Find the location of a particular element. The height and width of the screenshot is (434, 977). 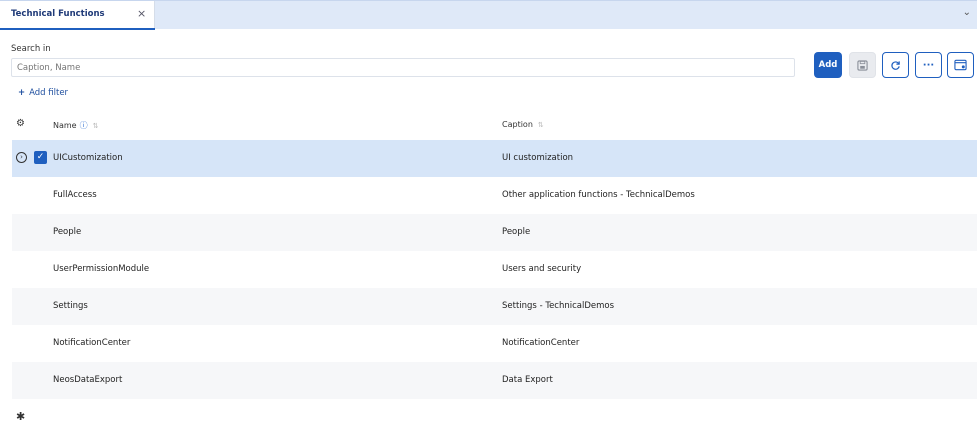

info-icon: ⓘ is located at coordinates (84, 125).